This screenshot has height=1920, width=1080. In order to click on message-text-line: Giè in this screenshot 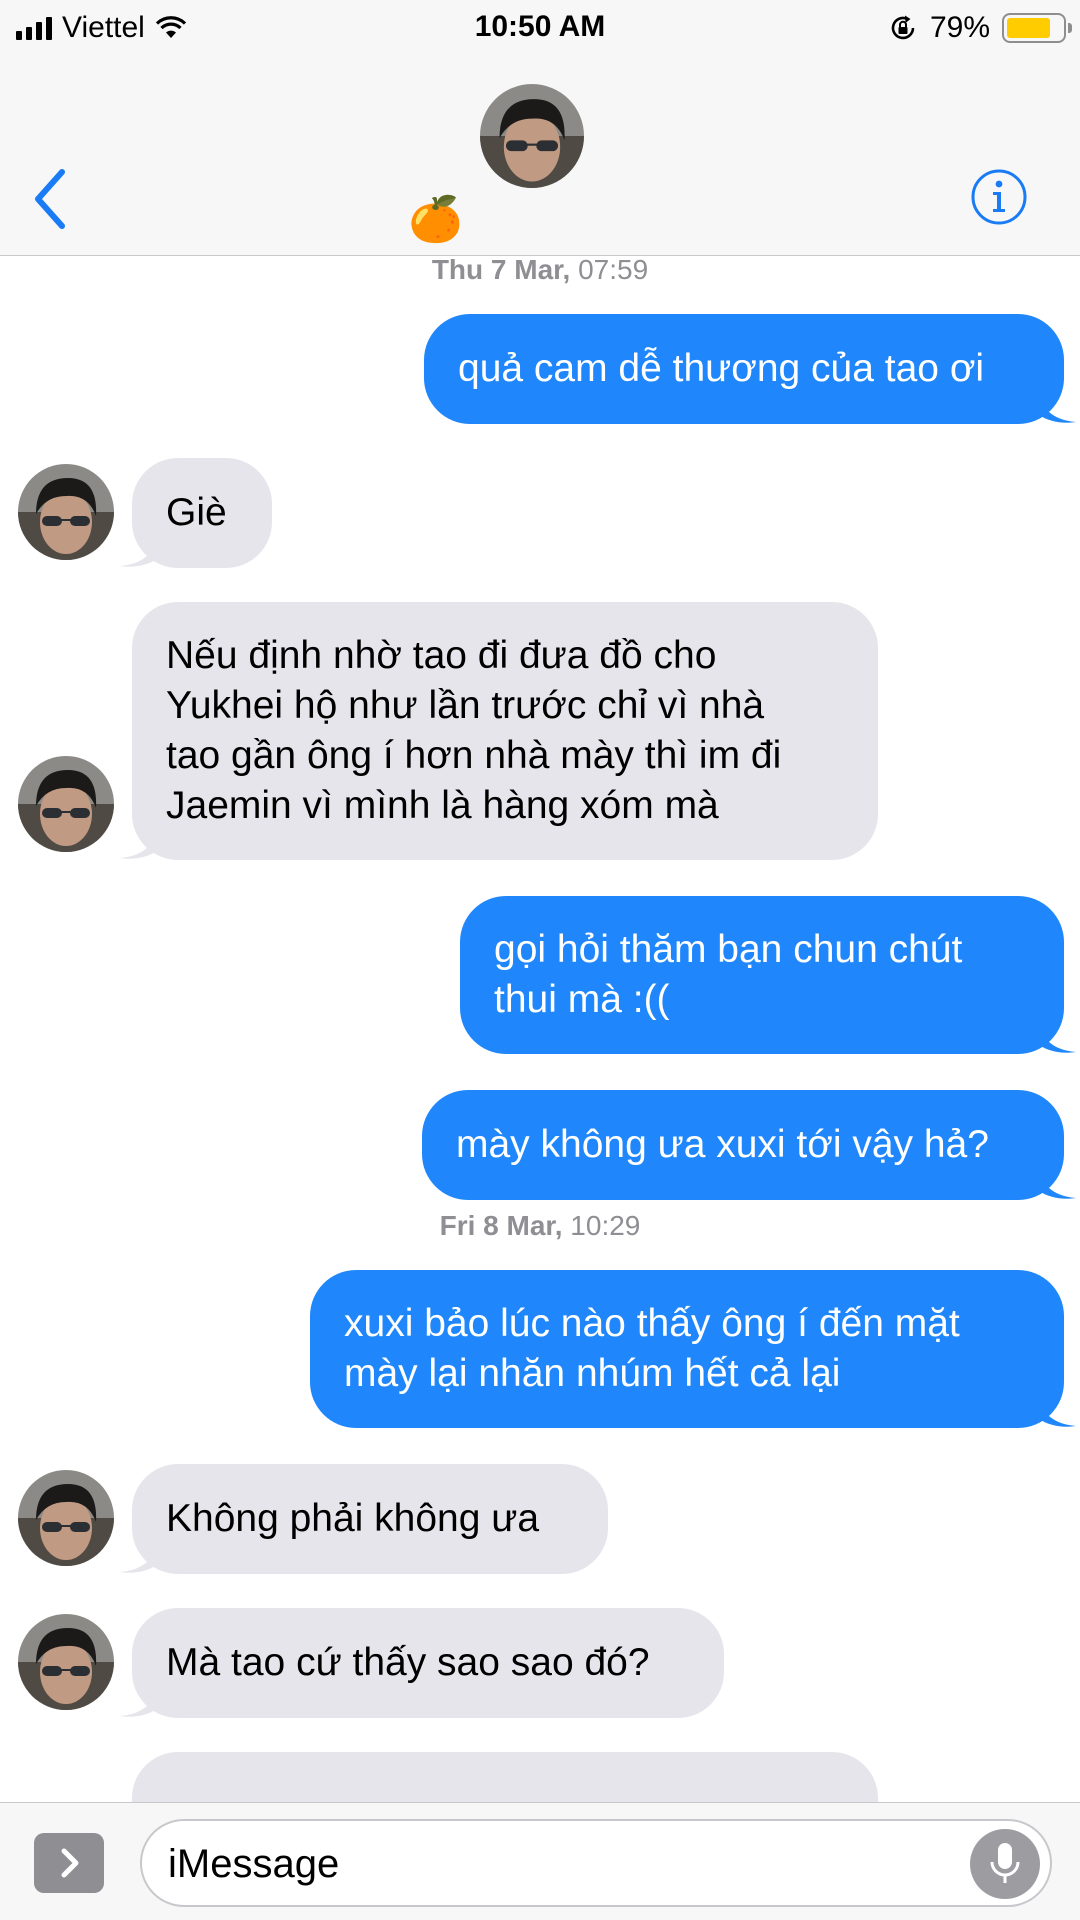, I will do `click(196, 512)`.